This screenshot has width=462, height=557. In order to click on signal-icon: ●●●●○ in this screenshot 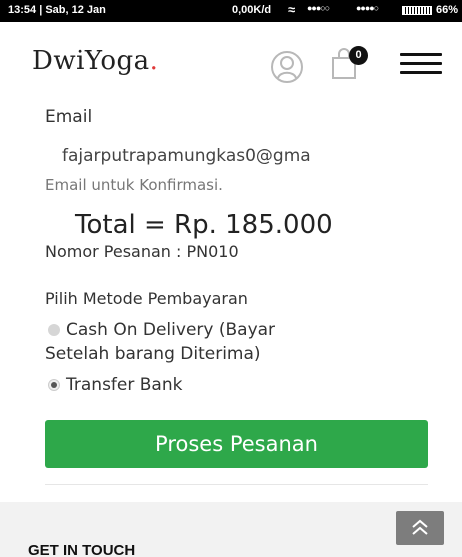, I will do `click(367, 8)`.